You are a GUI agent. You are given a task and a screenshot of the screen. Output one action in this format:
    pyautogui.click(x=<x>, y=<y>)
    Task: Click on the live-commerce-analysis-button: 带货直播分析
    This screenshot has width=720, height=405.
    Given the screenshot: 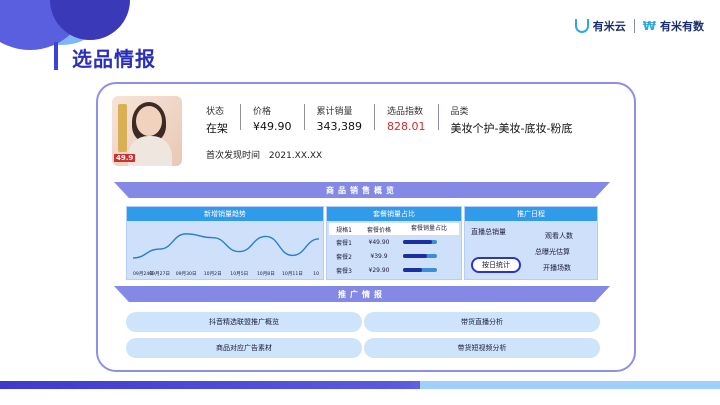 What is the action you would take?
    pyautogui.click(x=482, y=322)
    